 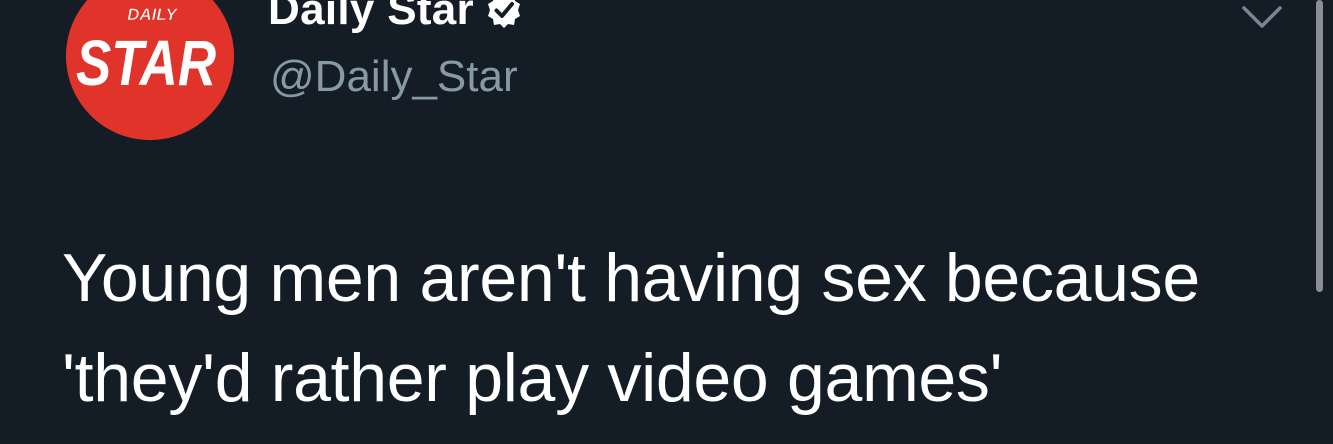 I want to click on tweet-text-line: 'they'd rather play video games', so click(x=532, y=378).